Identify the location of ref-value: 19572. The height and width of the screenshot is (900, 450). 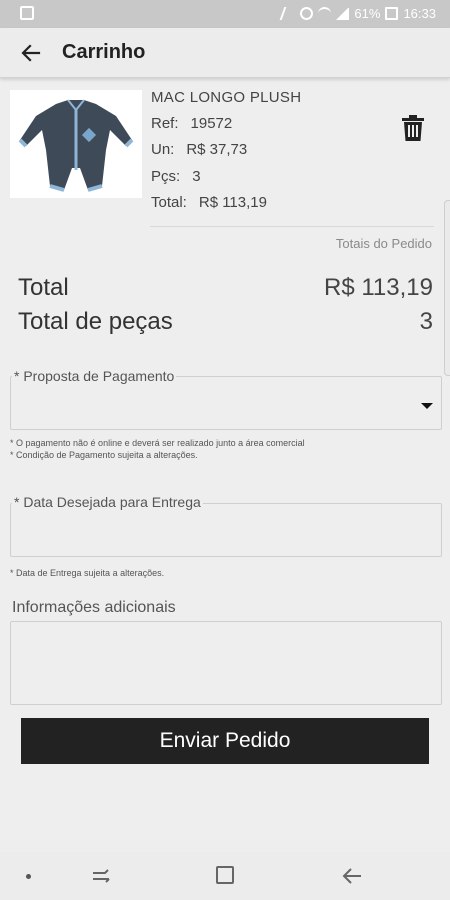
(211, 123).